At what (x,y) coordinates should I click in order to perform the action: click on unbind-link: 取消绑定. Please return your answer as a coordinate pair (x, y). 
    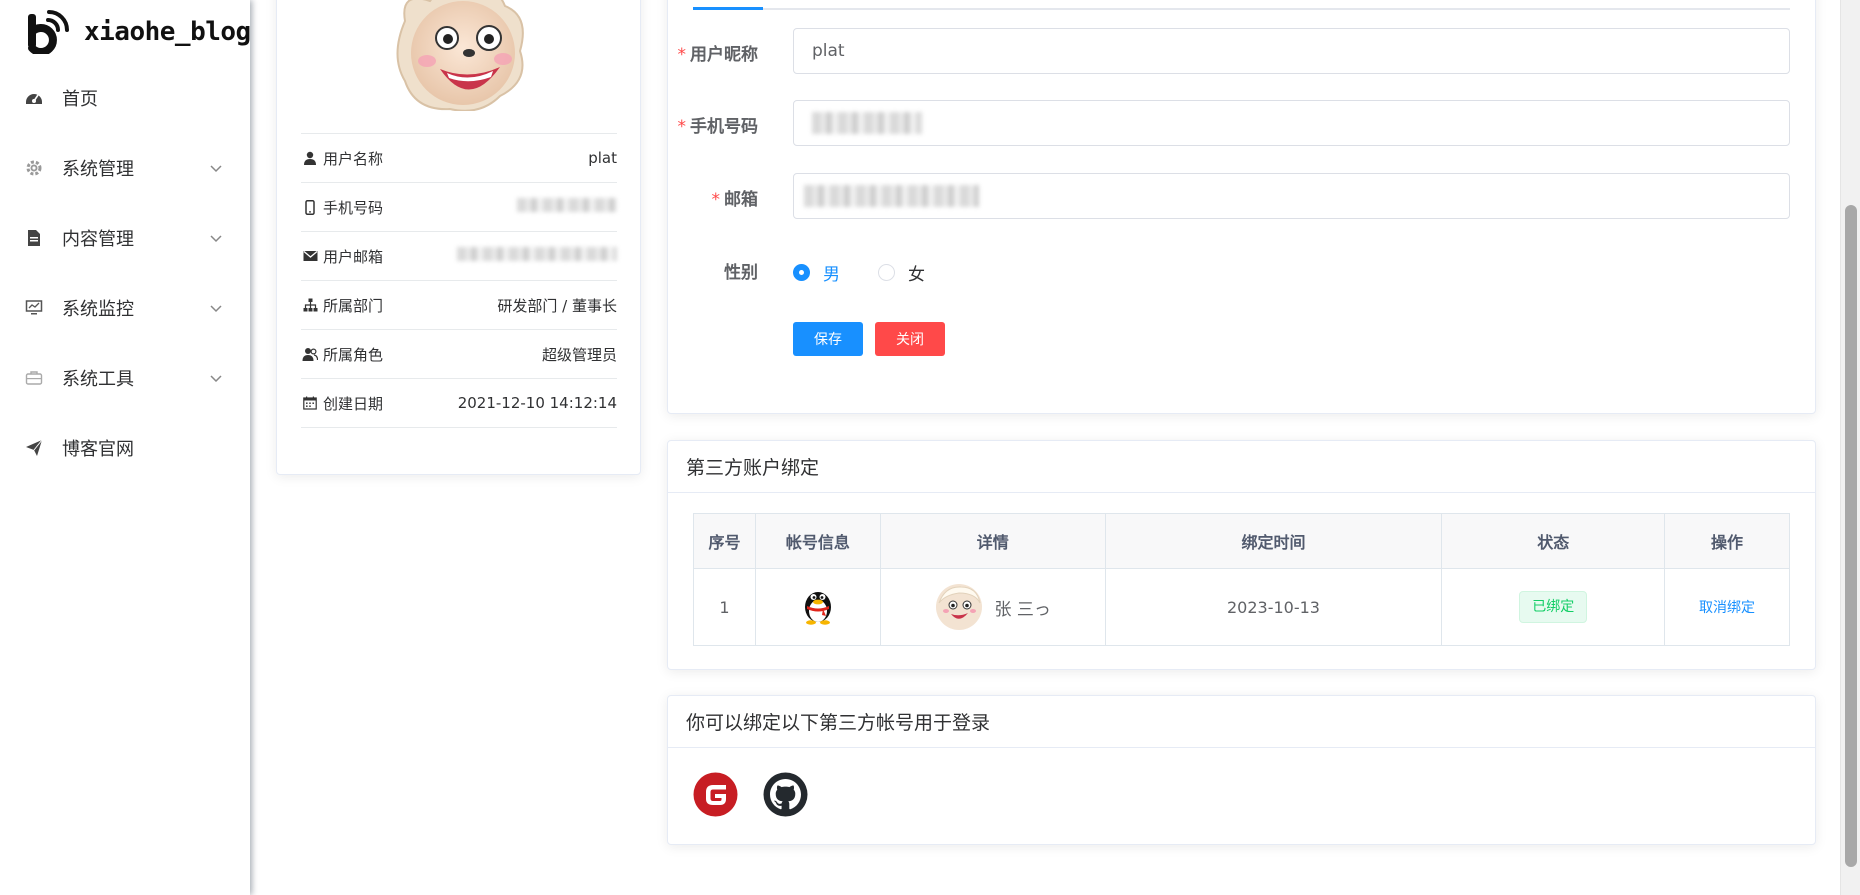
    Looking at the image, I should click on (1727, 608).